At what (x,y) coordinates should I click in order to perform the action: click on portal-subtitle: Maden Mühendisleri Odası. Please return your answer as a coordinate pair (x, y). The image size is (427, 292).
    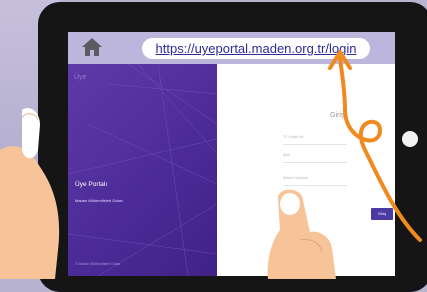
    Looking at the image, I should click on (99, 200).